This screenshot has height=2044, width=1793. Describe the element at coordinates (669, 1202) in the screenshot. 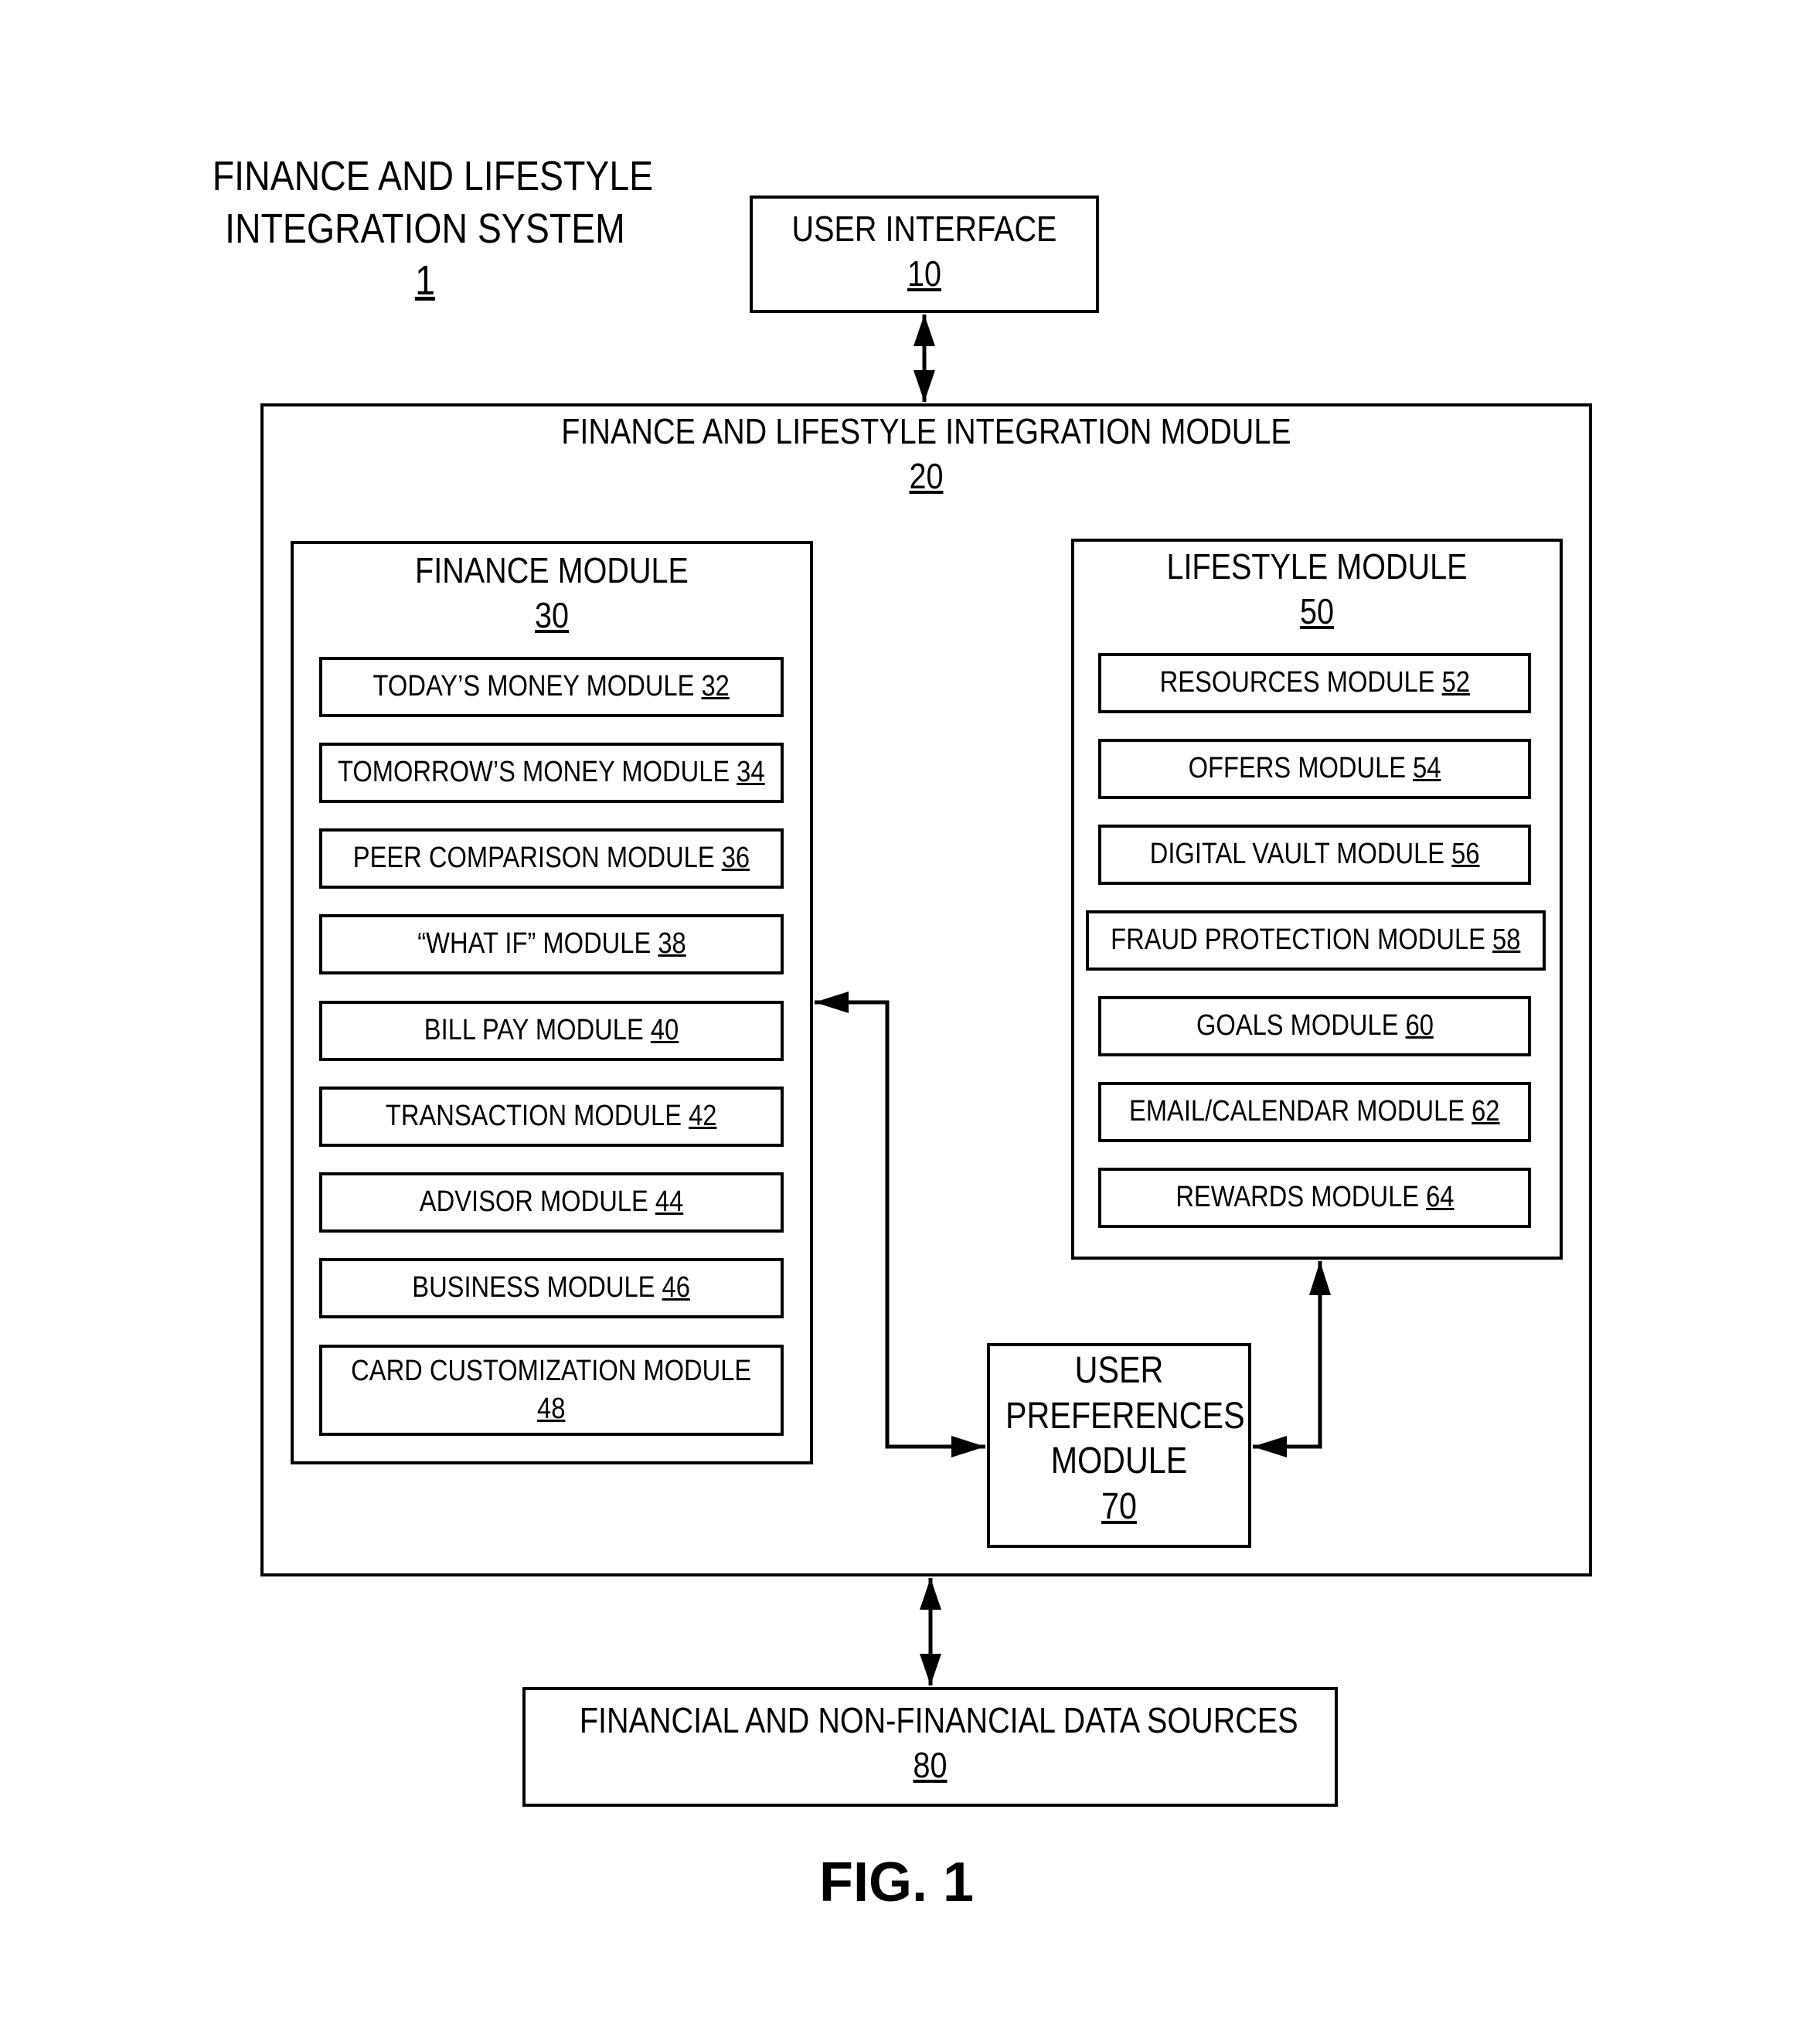

I see `submodule-ref: 44` at that location.